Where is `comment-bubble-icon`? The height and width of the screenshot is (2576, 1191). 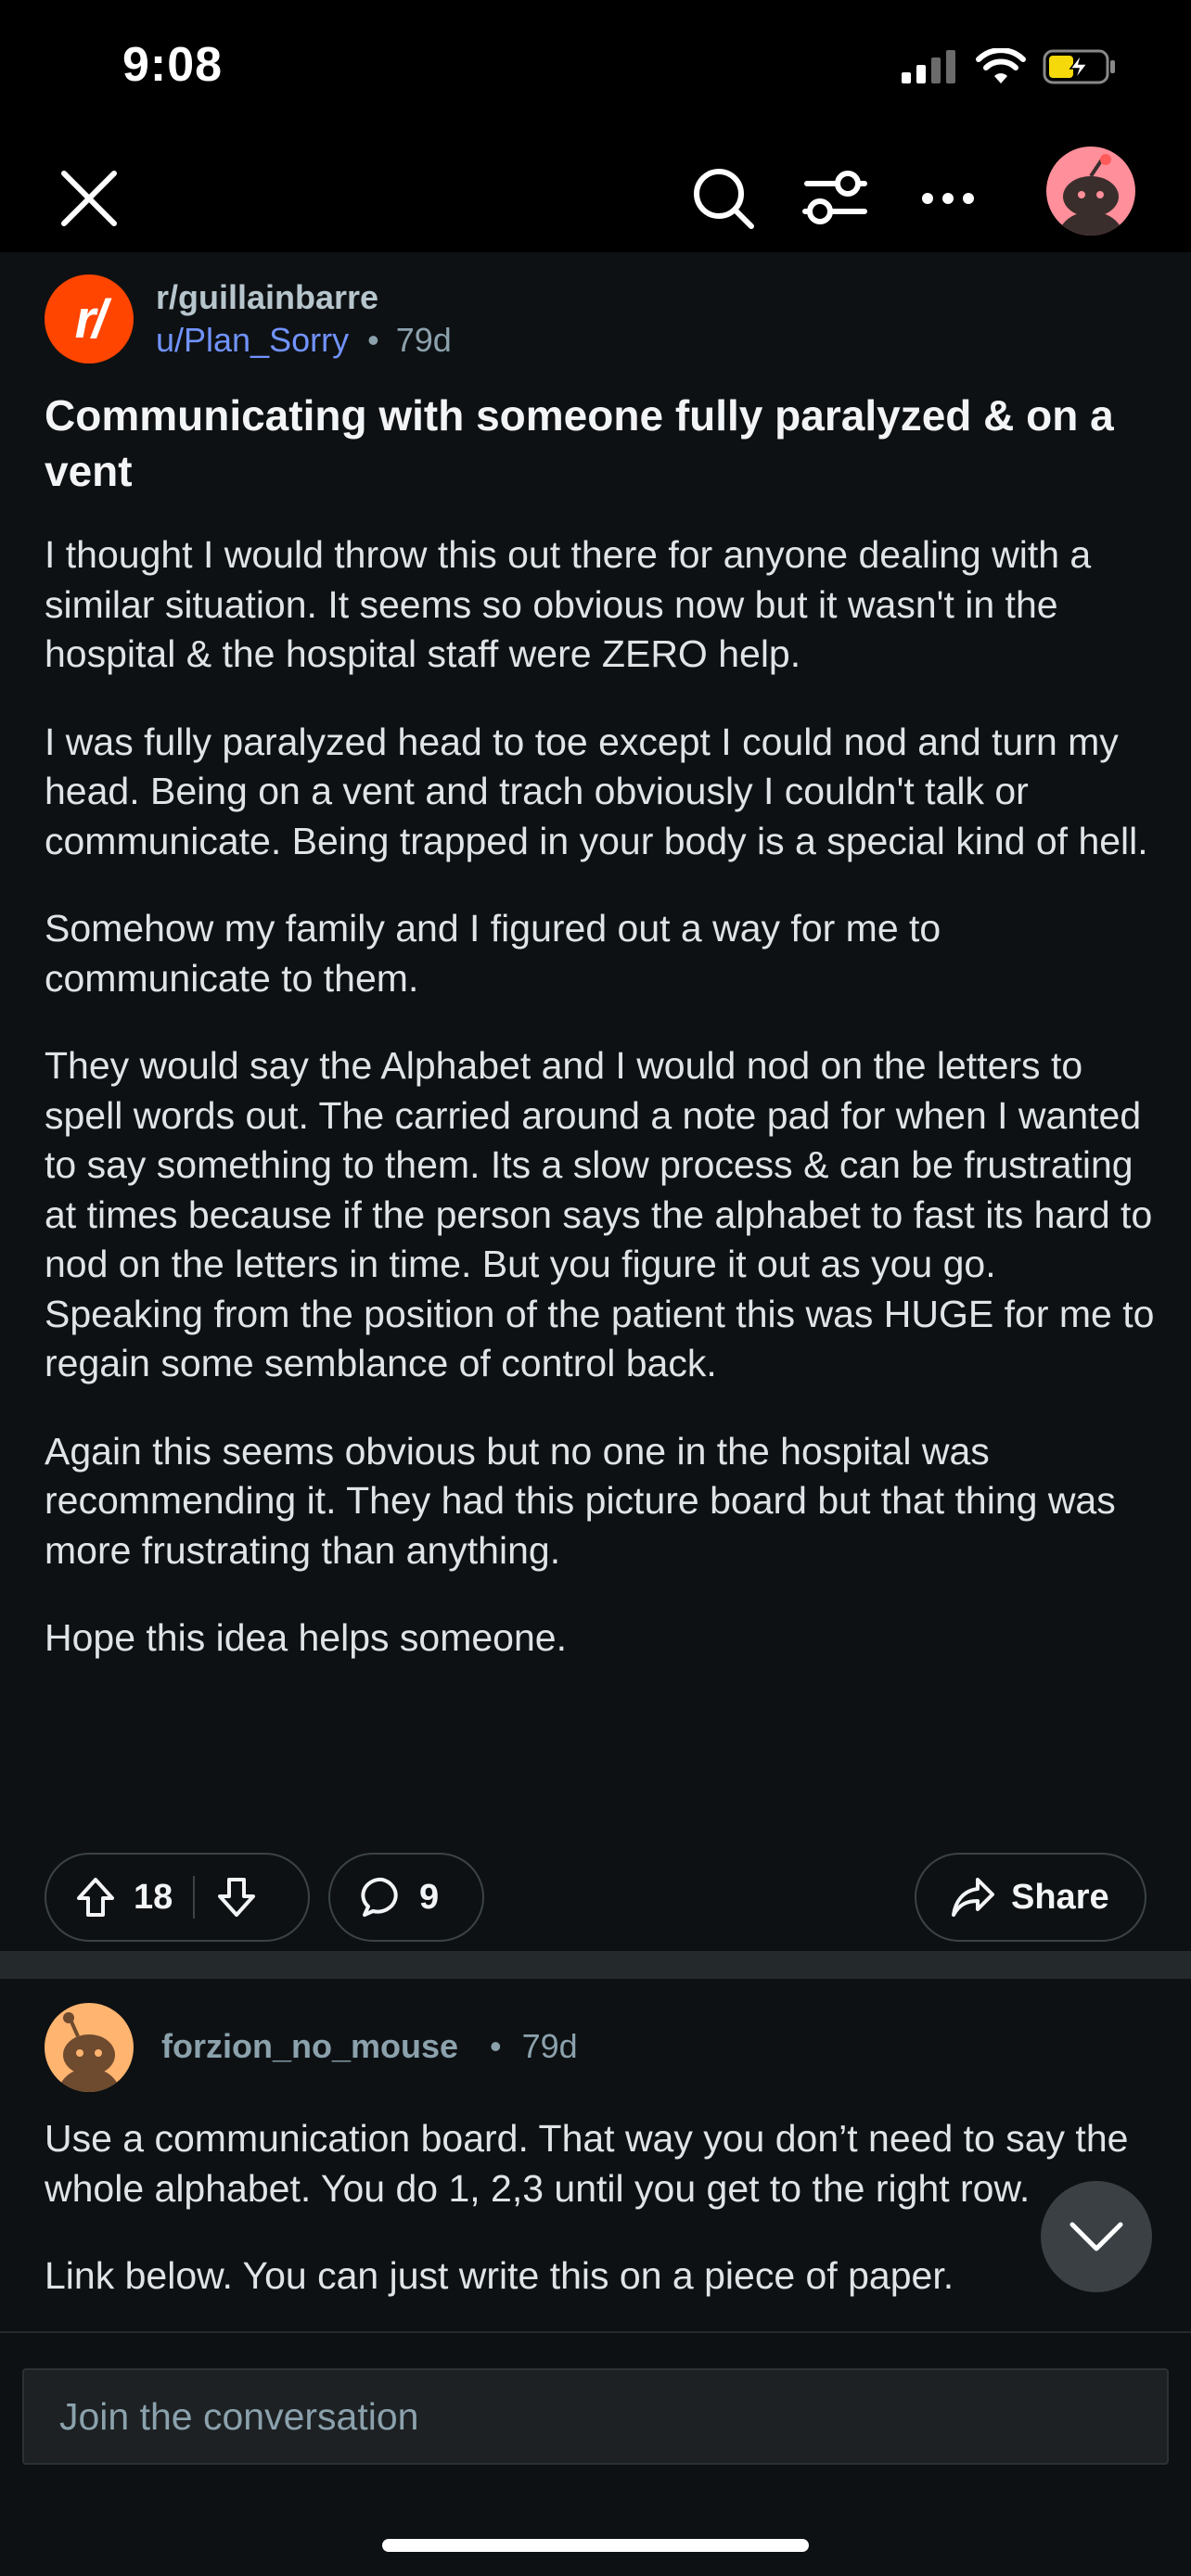
comment-bubble-icon is located at coordinates (379, 1897).